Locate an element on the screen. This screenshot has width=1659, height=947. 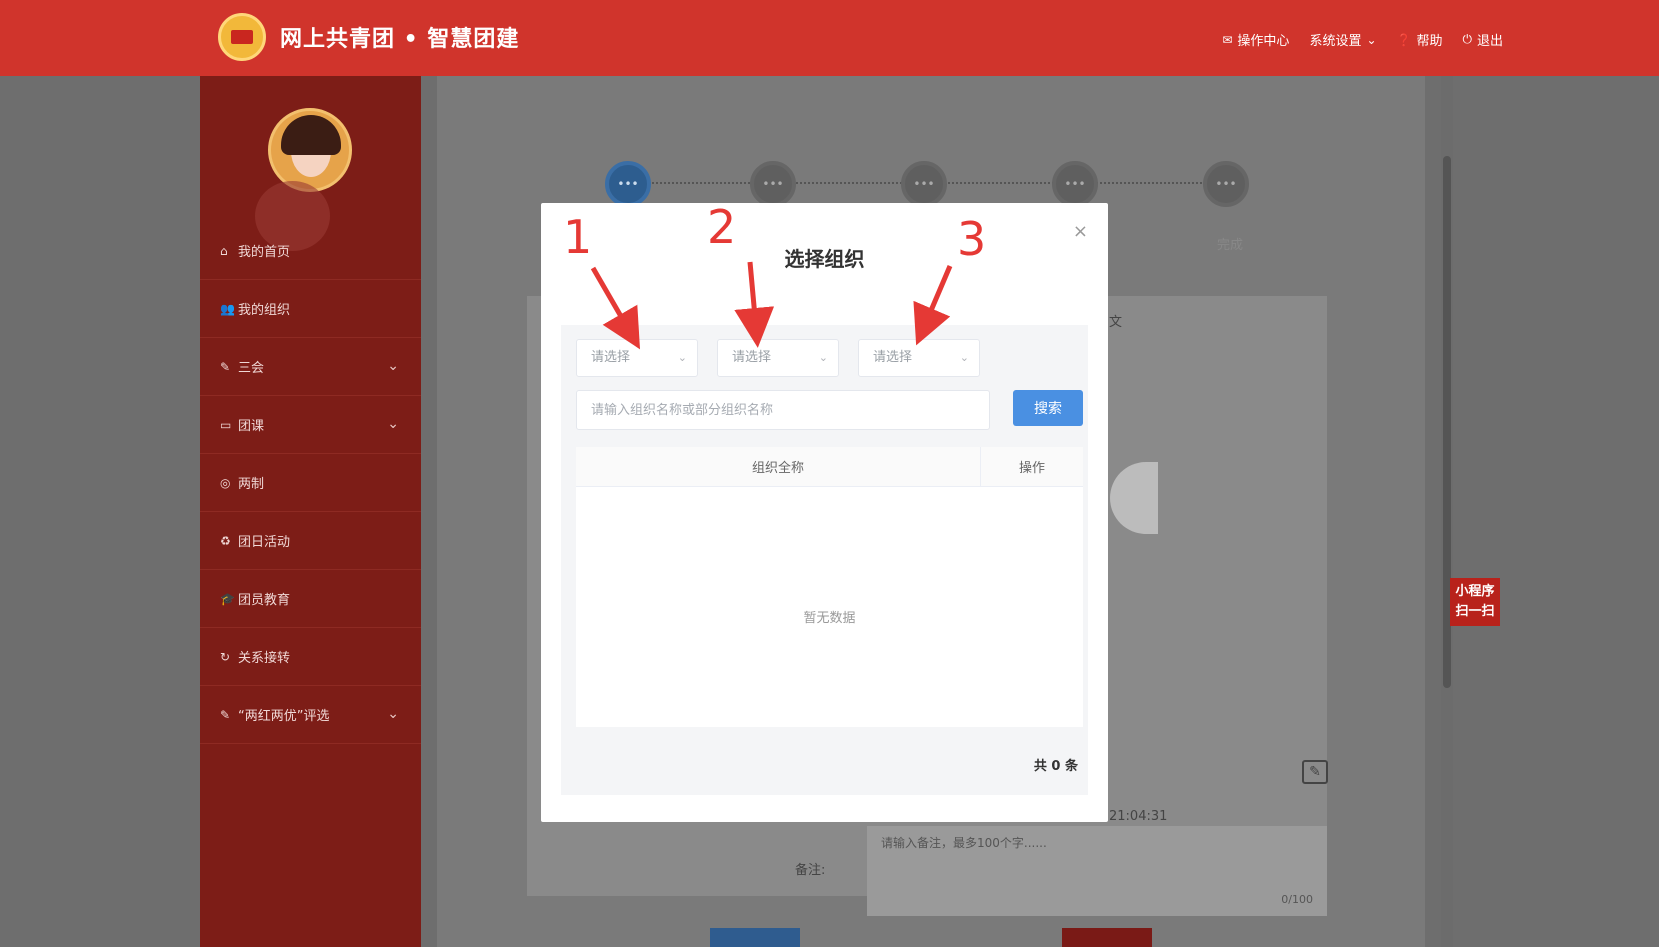
step-done-label: 完成 is located at coordinates (1230, 245).